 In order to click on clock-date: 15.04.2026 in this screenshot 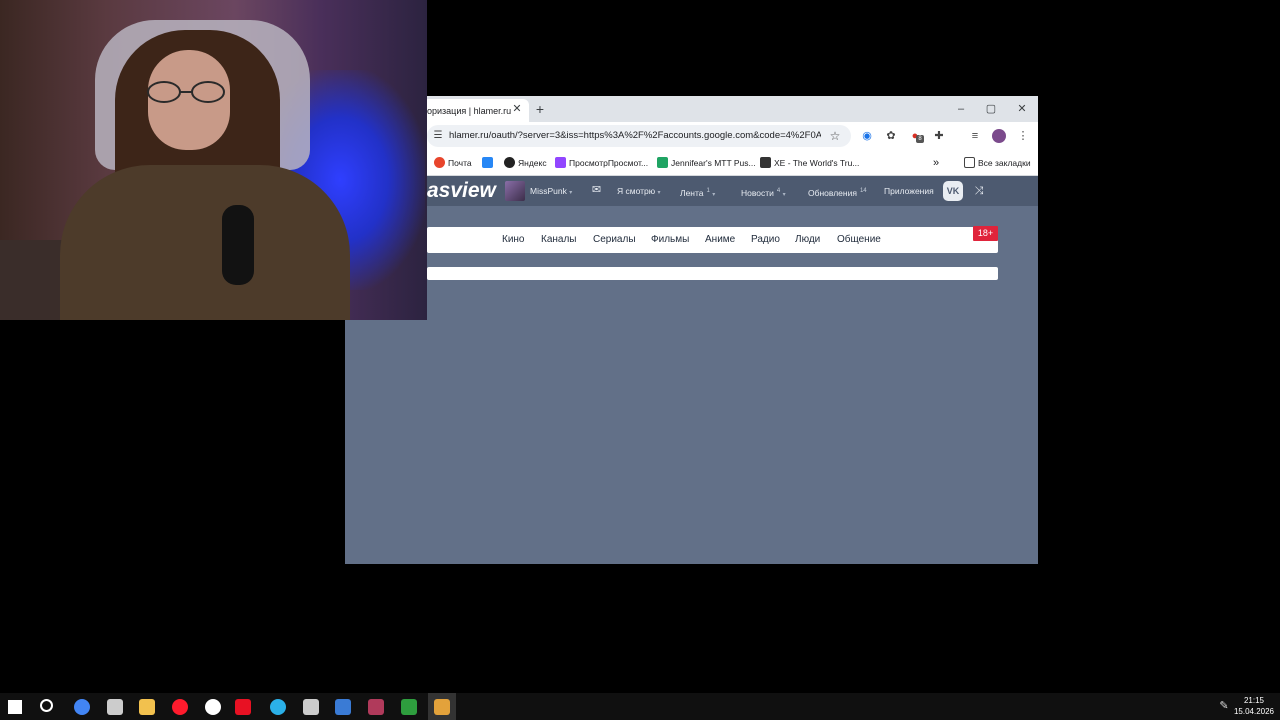, I will do `click(1254, 711)`.